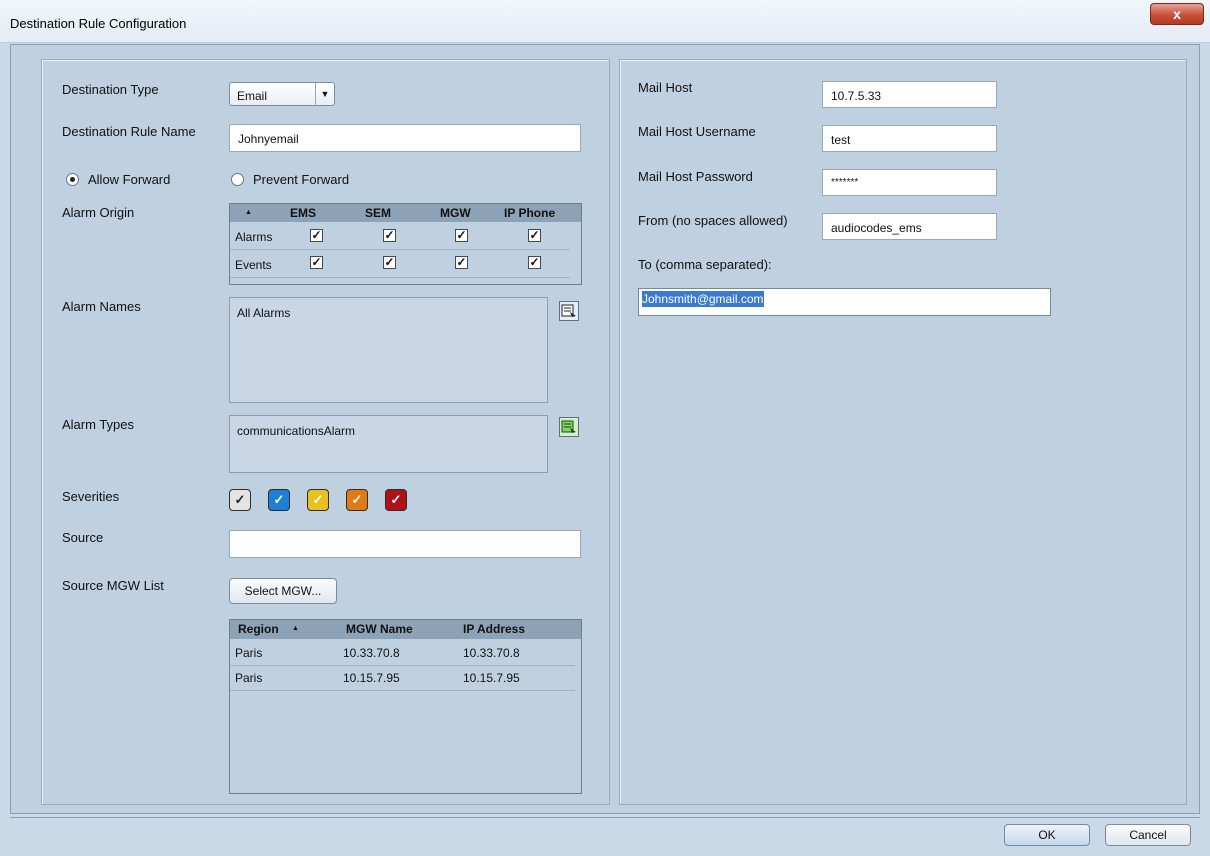 The image size is (1210, 856). What do you see at coordinates (405, 653) in the screenshot?
I see `table-row: Paris 10.33.70.8 10.33.70.8` at bounding box center [405, 653].